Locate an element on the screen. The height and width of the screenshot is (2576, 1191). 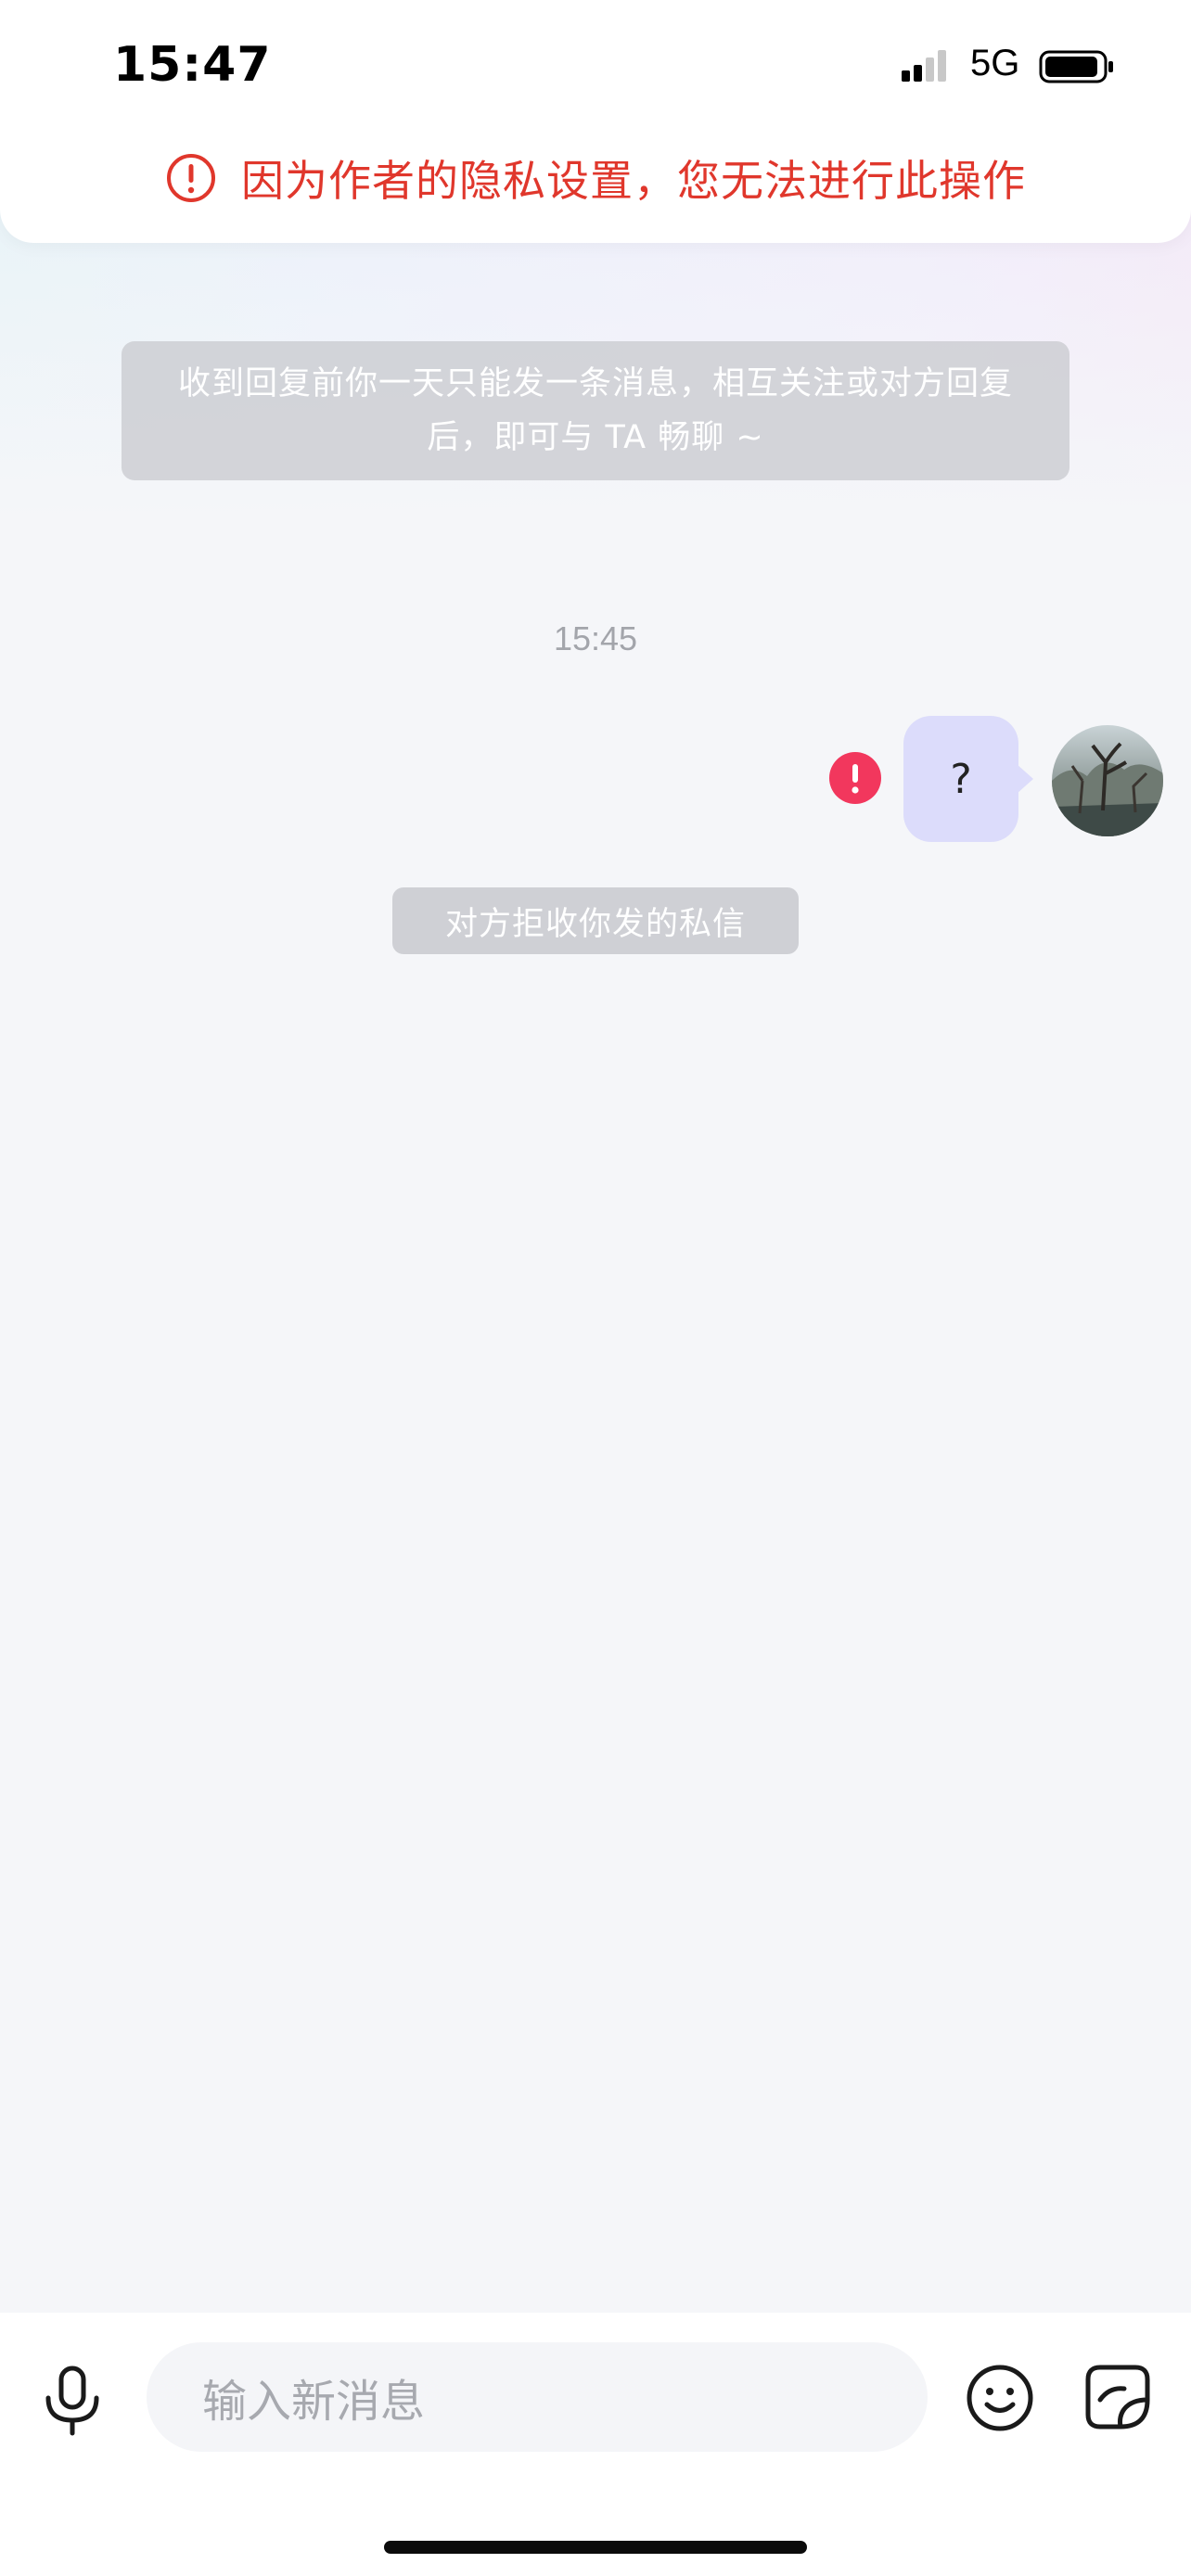
sent-message-bubble: ? is located at coordinates (968, 779).